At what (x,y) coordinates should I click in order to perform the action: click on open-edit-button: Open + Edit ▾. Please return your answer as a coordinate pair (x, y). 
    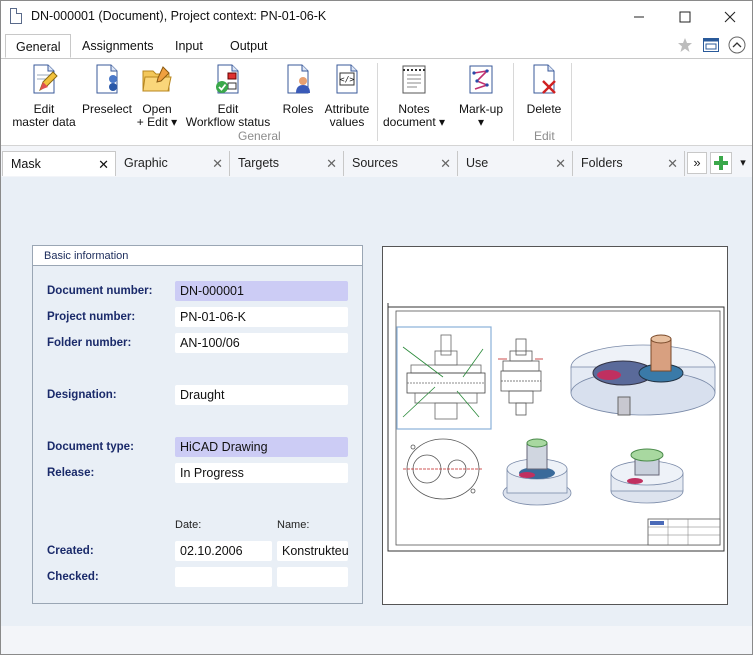
    Looking at the image, I should click on (157, 96).